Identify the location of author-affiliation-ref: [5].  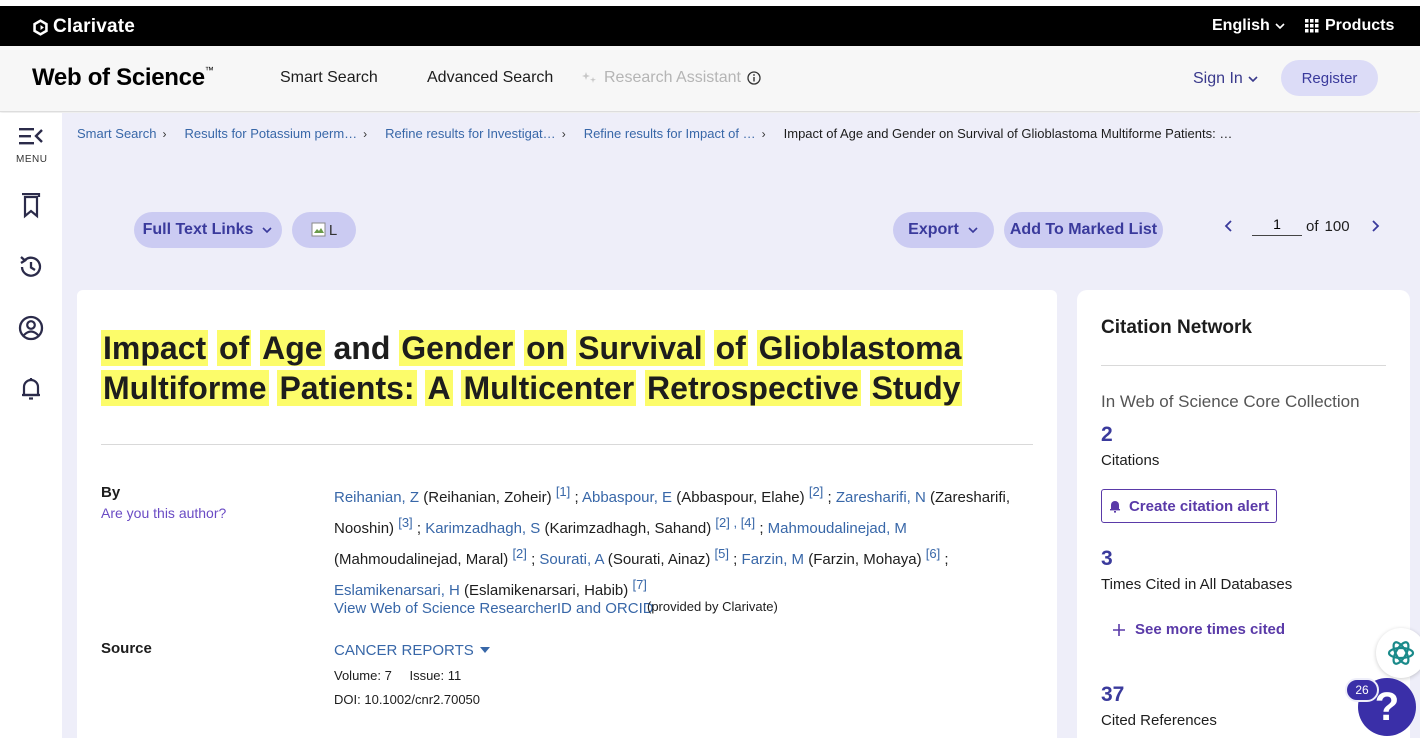
(722, 553).